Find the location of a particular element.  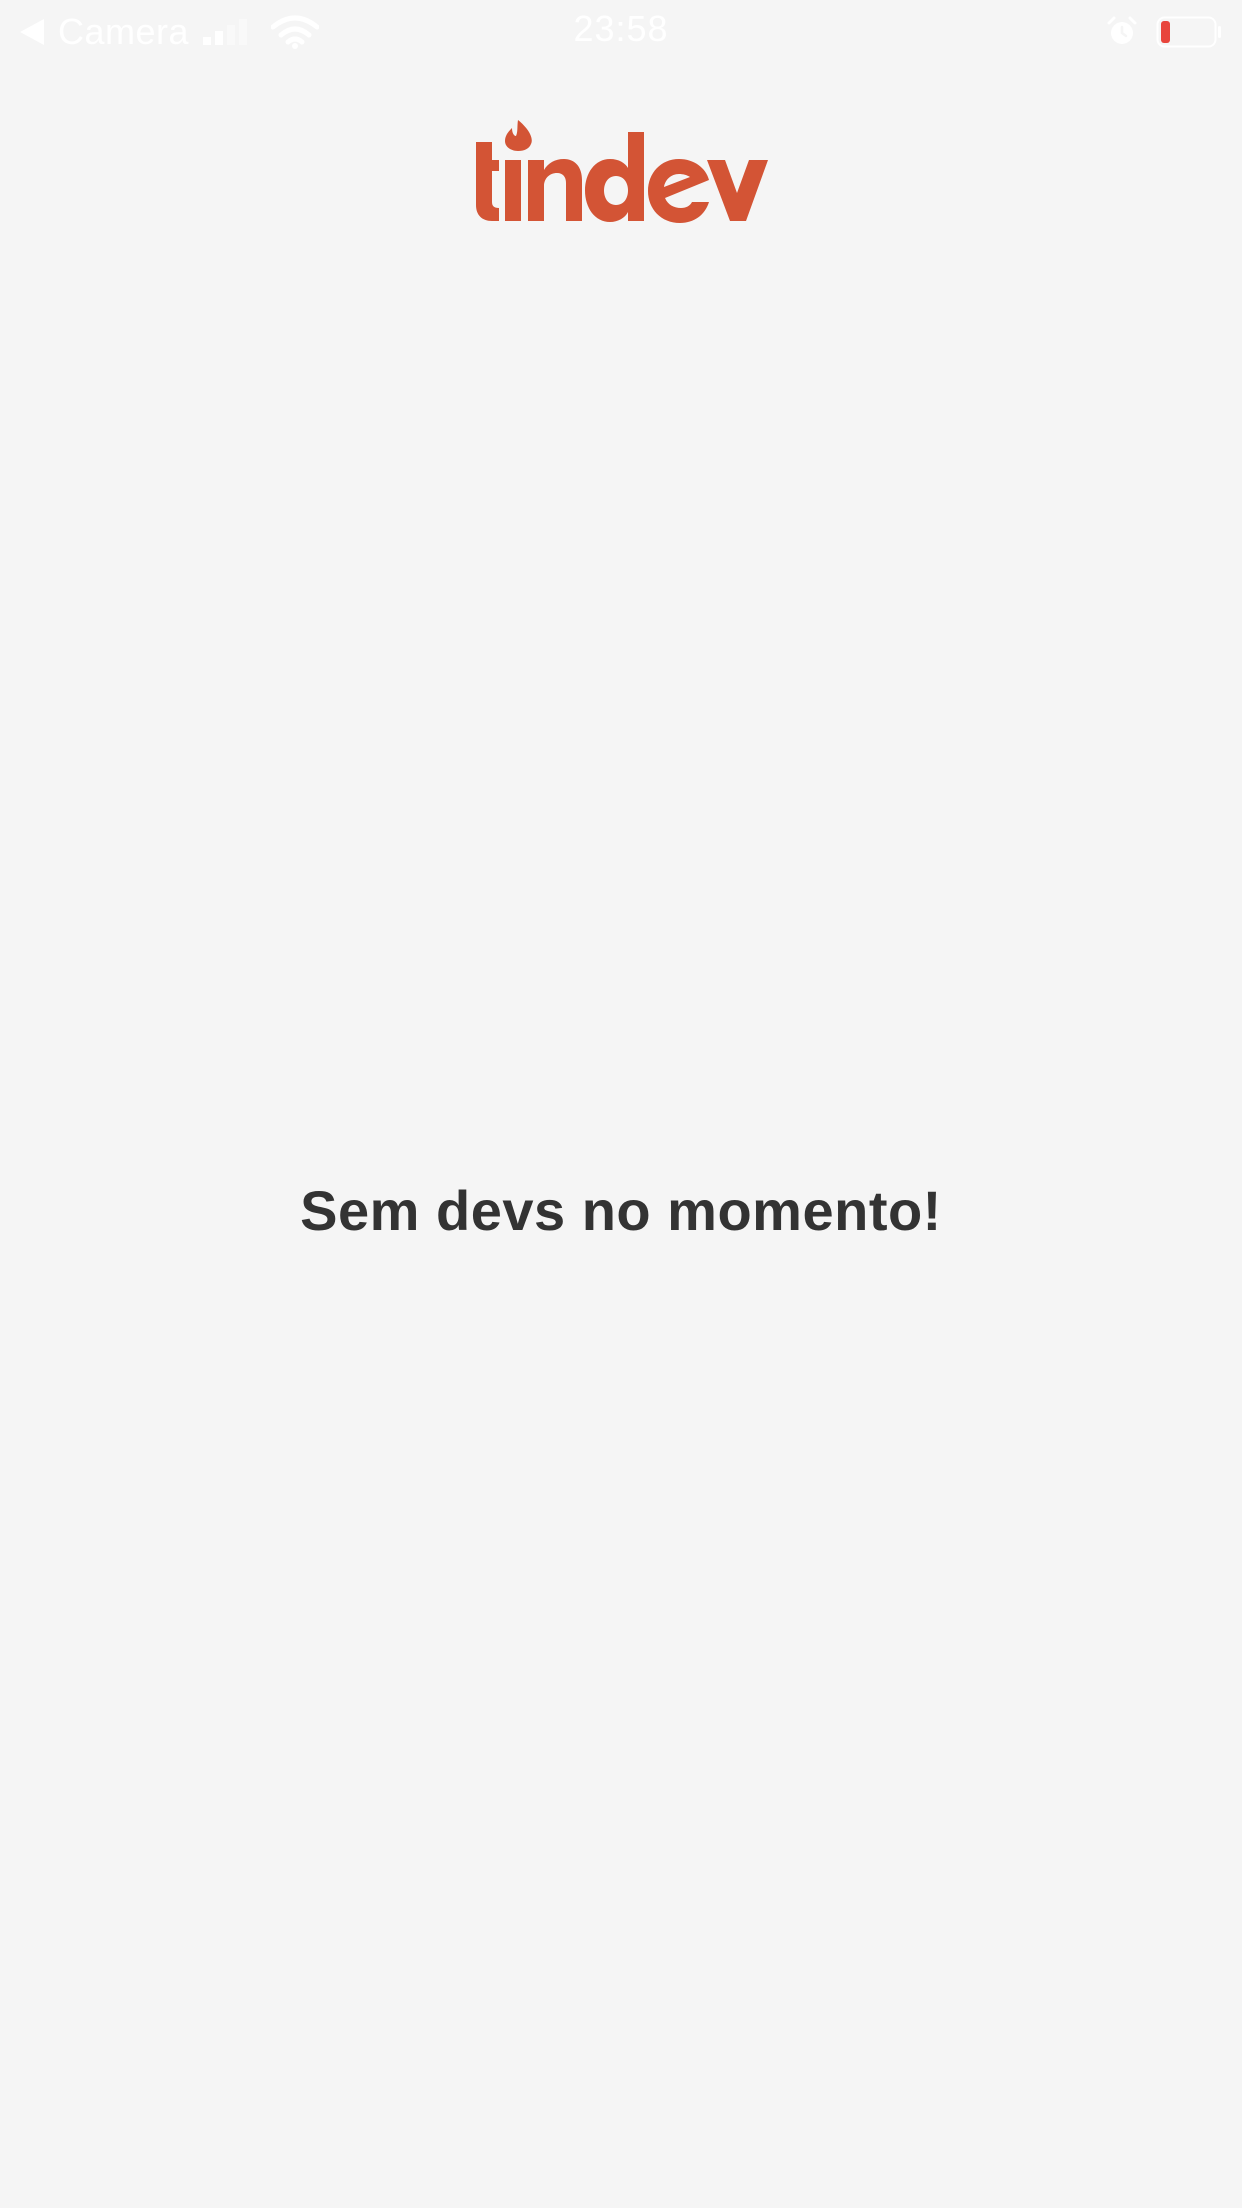

status-time: 23:58 is located at coordinates (621, 28).